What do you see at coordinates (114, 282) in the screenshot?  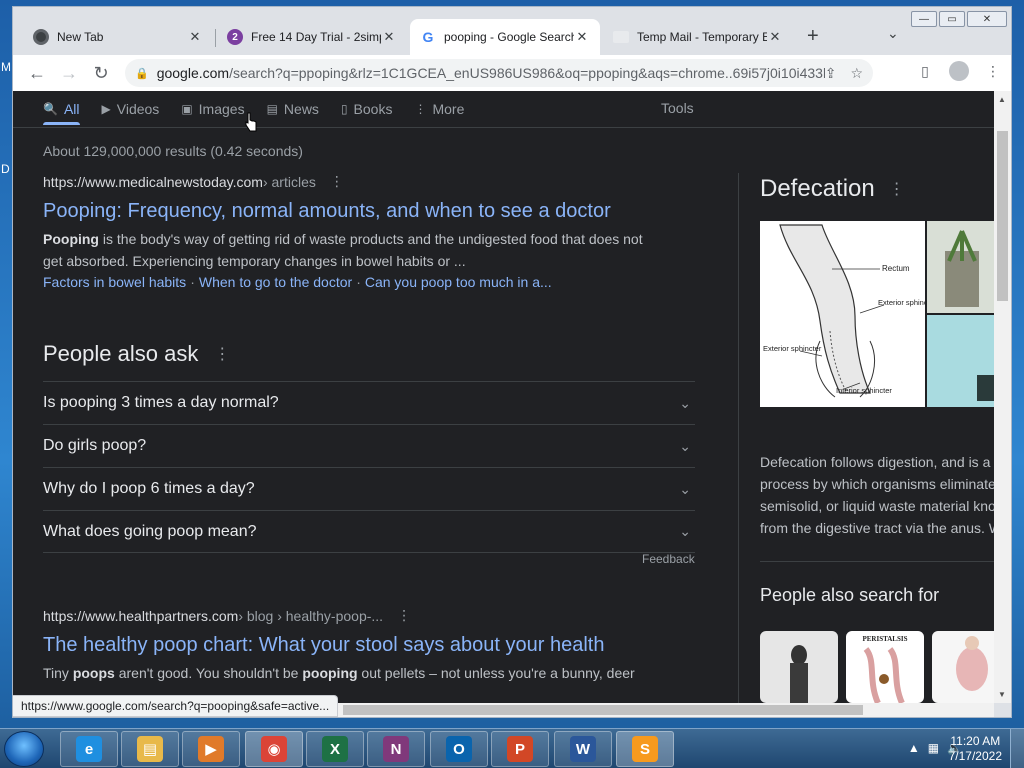 I see `sitelink: Factors in bowel habits` at bounding box center [114, 282].